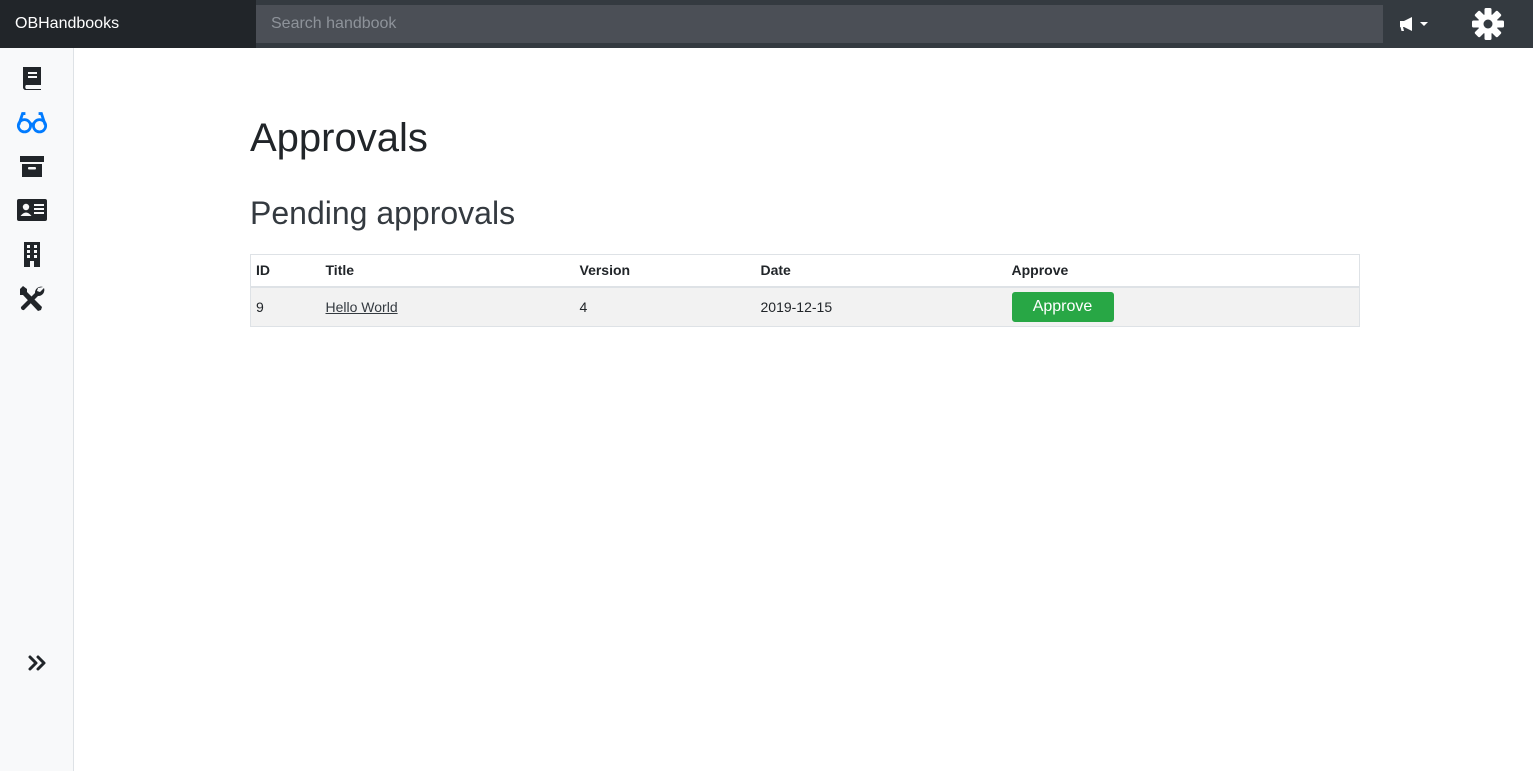 Image resolution: width=1533 pixels, height=771 pixels. I want to click on settings-button, so click(1488, 24).